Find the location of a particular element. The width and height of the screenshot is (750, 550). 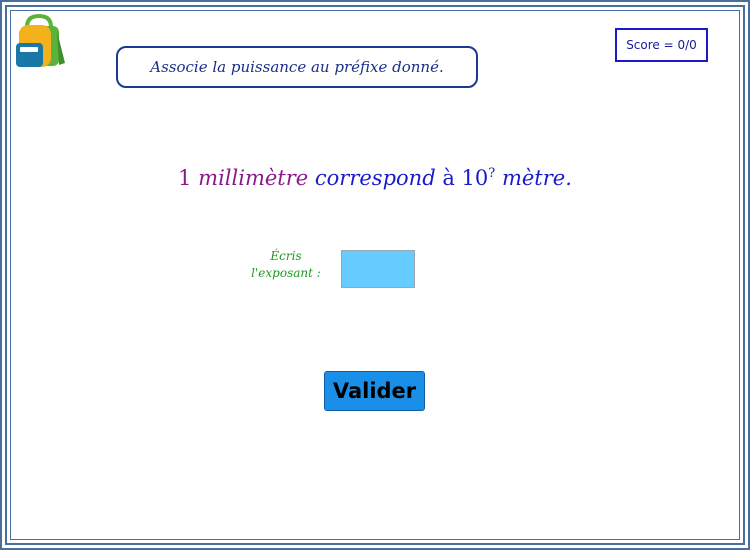

question-number: 1 is located at coordinates (185, 178).